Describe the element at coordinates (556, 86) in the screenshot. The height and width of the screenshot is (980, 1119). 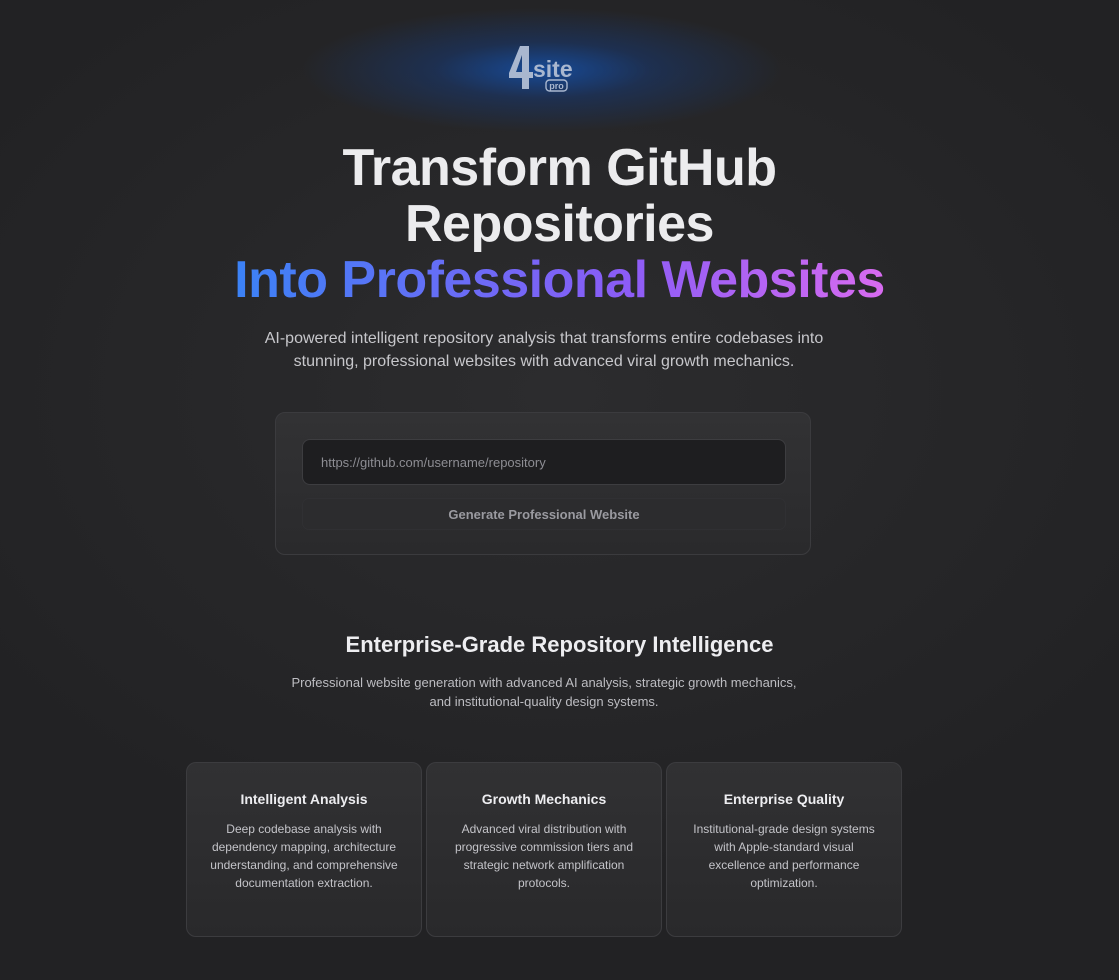
I see `logo-badge: pro` at that location.